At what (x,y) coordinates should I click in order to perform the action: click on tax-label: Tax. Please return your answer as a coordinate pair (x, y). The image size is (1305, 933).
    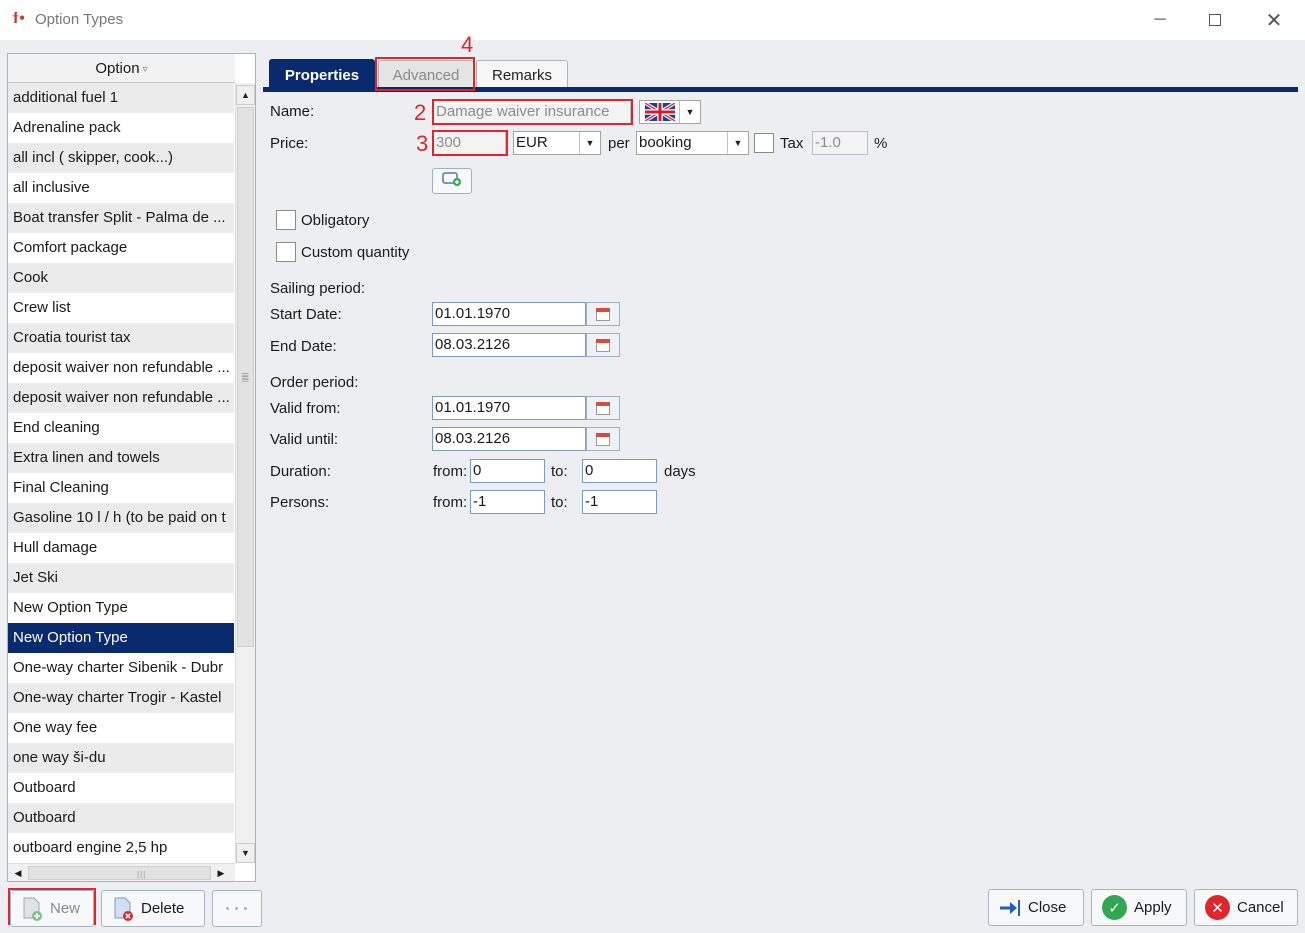
    Looking at the image, I should click on (792, 143).